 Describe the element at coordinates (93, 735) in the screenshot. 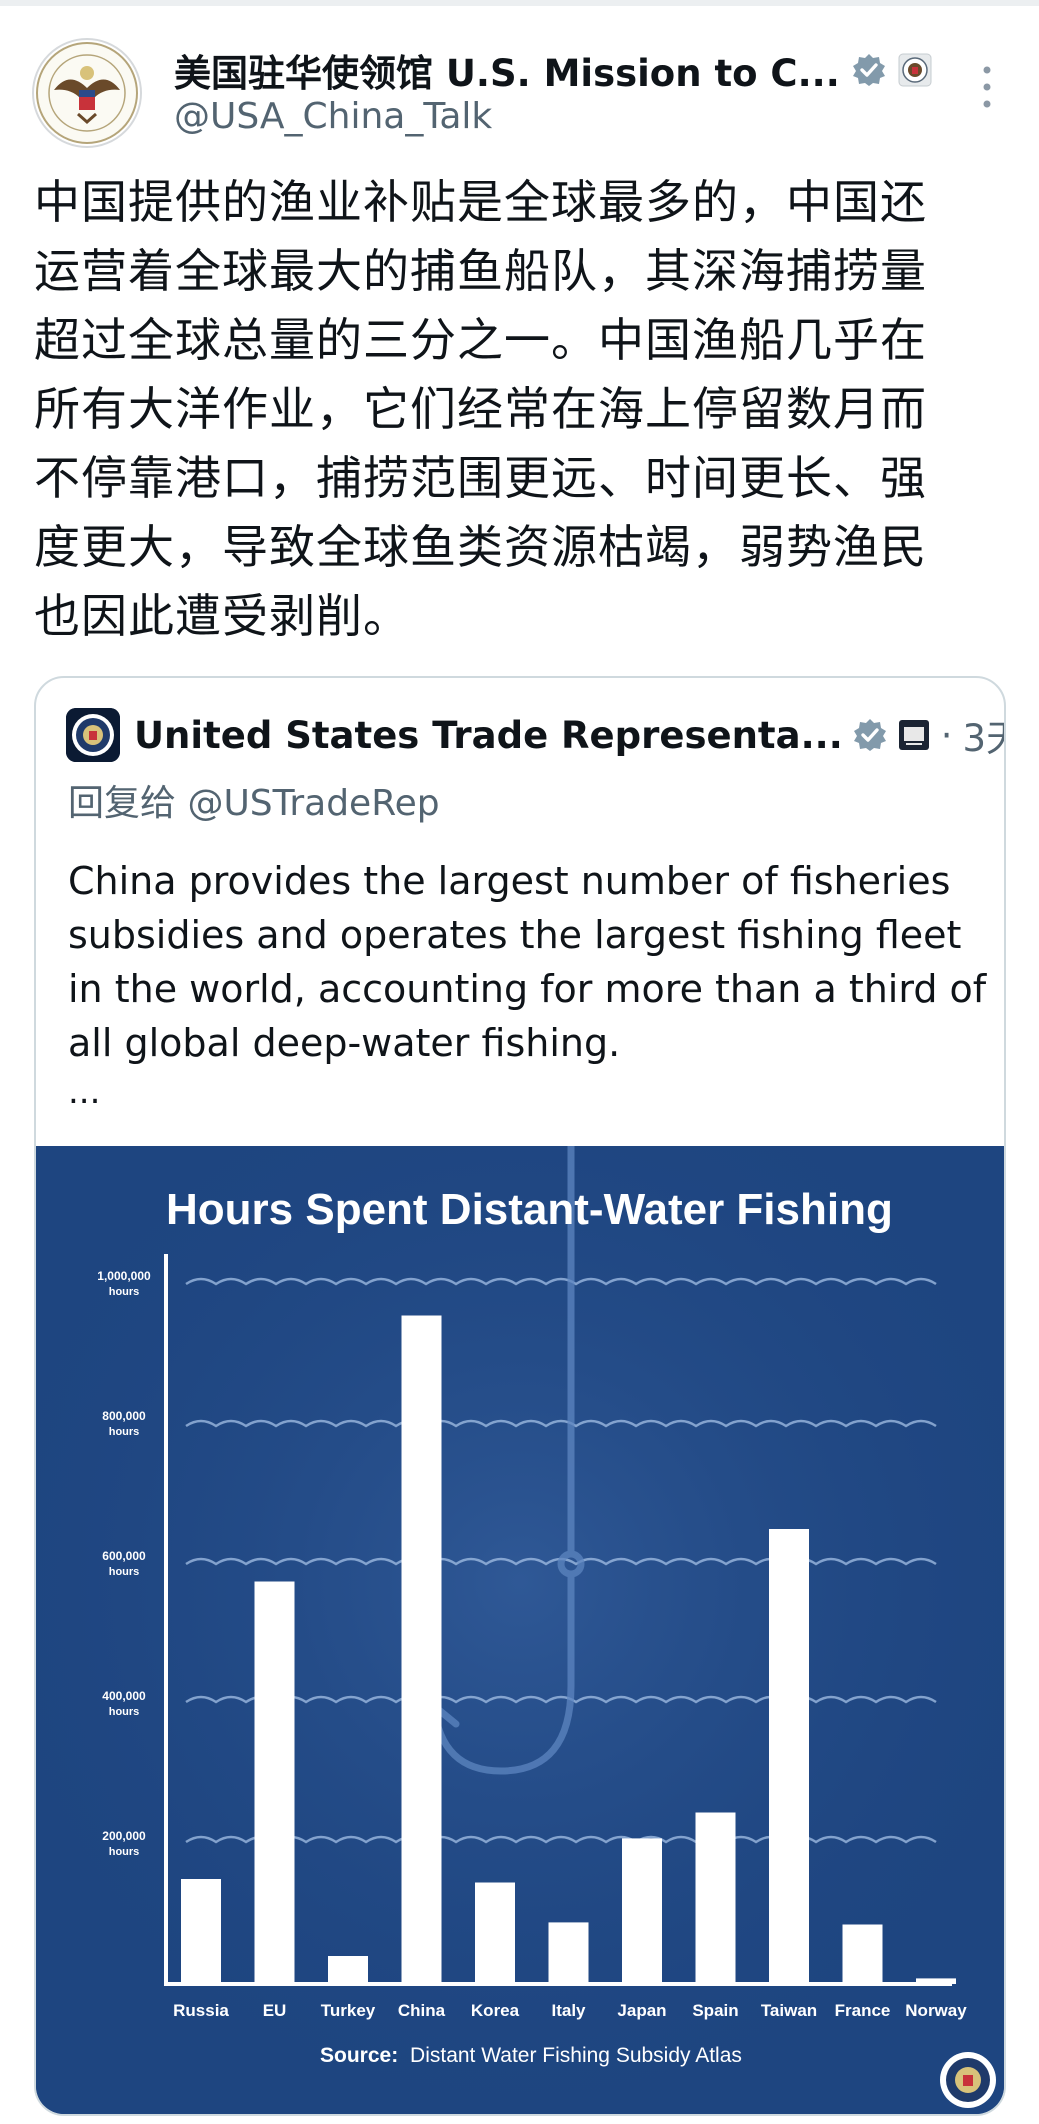

I see `ustr-avatar-icon` at that location.